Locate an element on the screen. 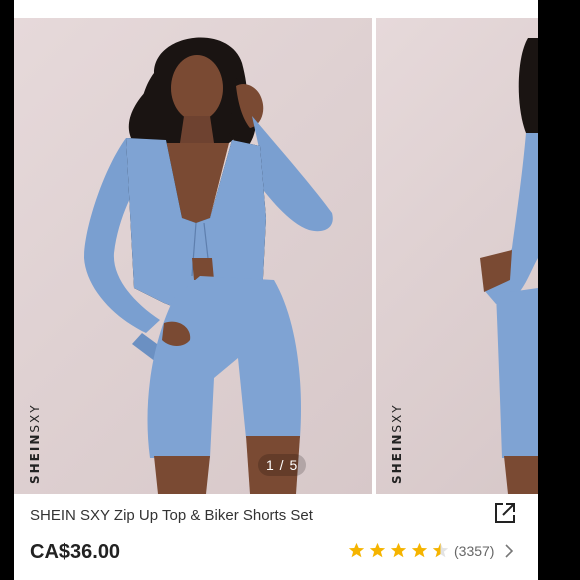 The height and width of the screenshot is (580, 580). rating-summary: (3357) is located at coordinates (431, 550).